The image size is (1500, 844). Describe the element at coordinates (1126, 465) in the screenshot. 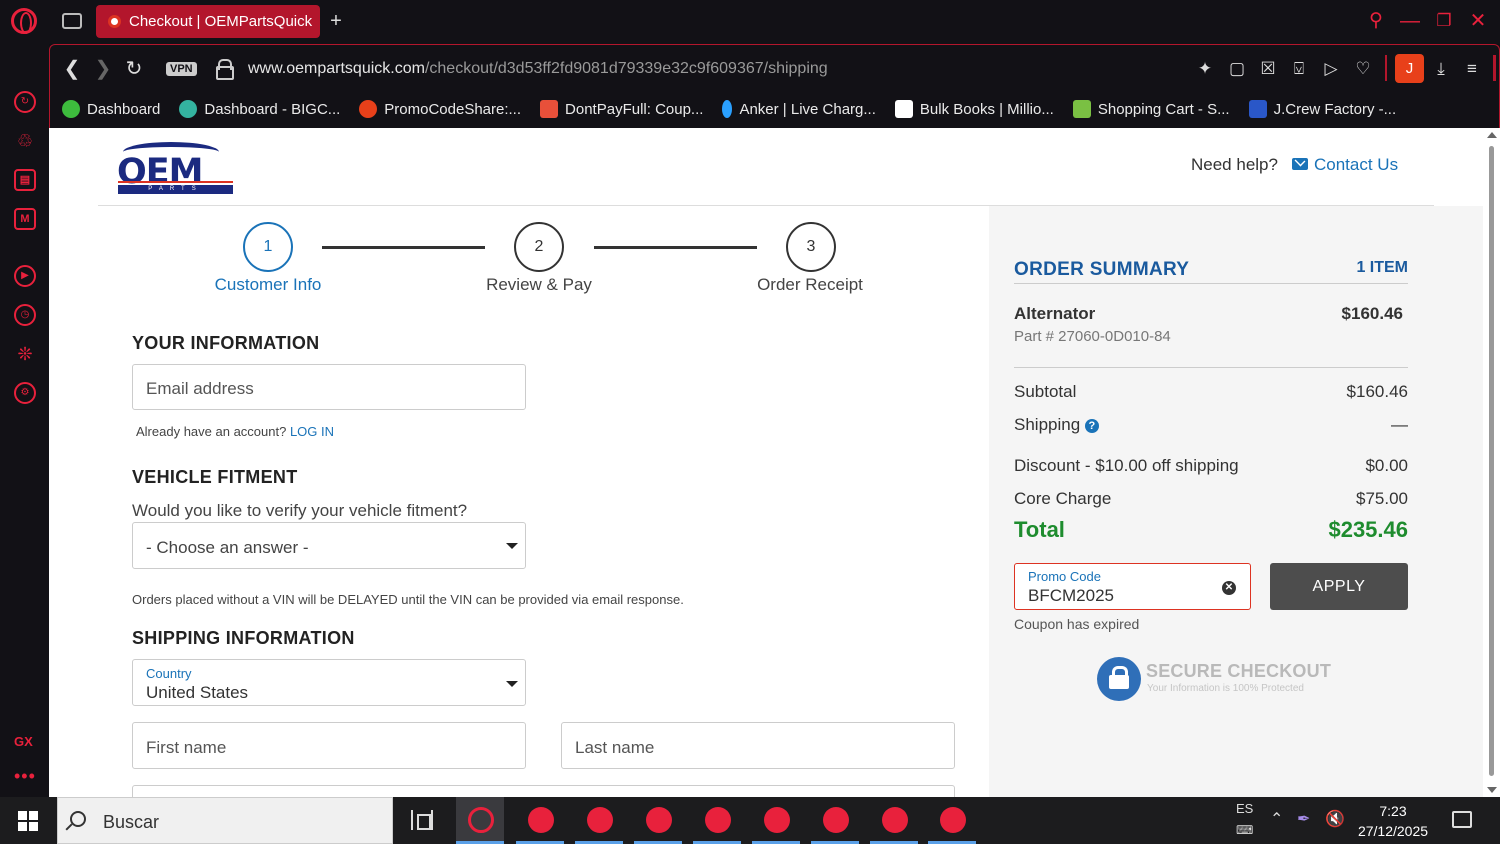

I see `discount-label: Discount - $10.00 off shipping` at that location.